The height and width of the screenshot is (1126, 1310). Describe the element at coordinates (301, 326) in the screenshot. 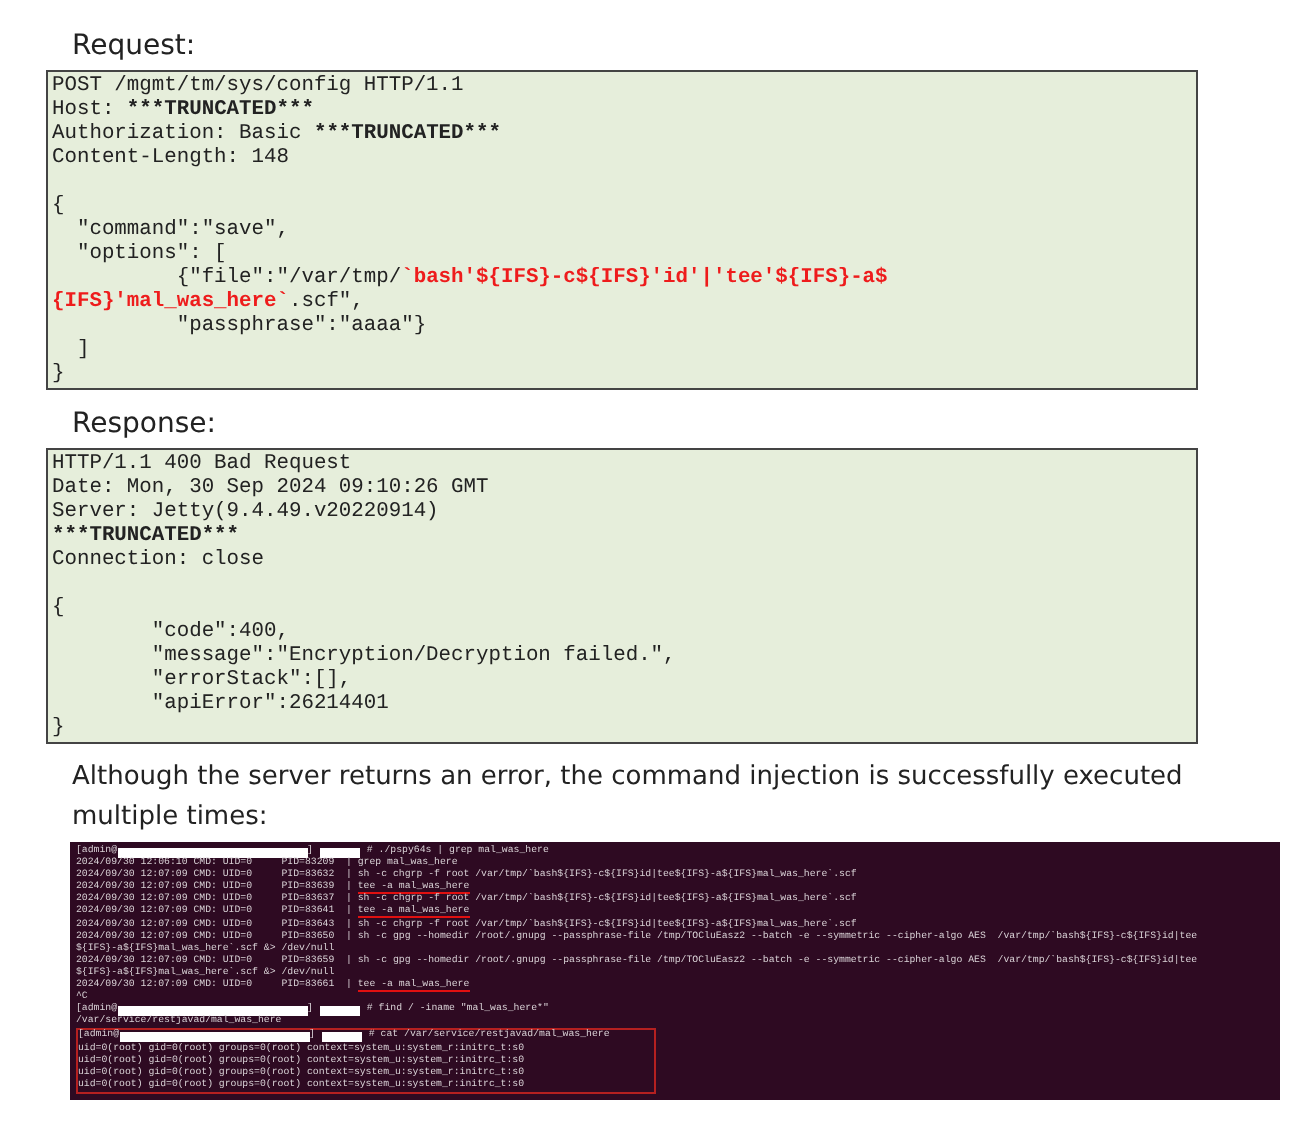

I see `code-line: "passphrase":"aaaa"}` at that location.